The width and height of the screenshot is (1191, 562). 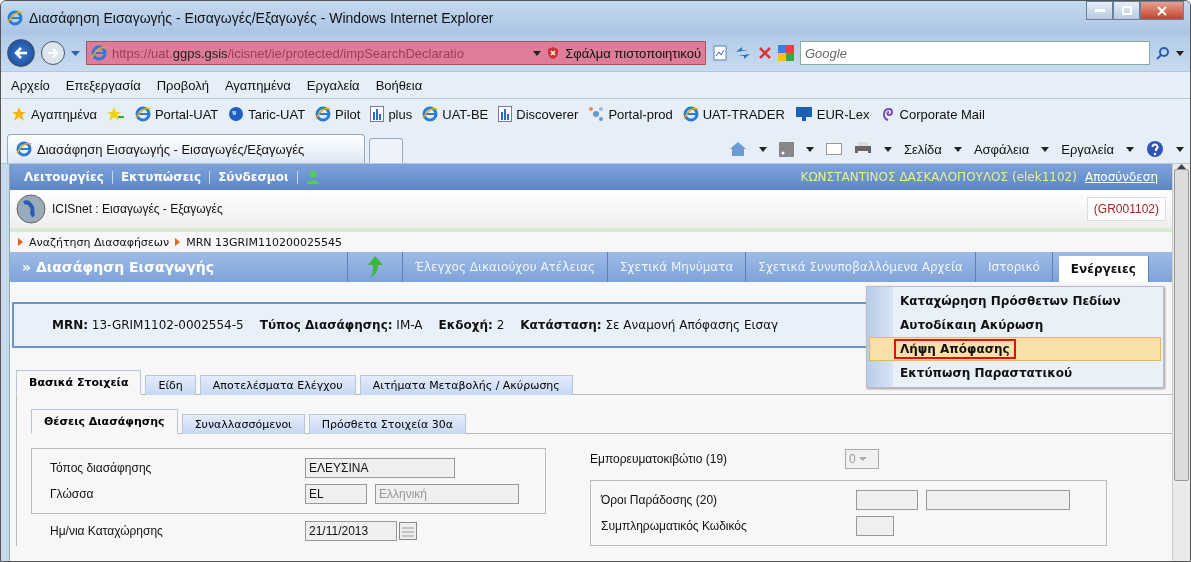 What do you see at coordinates (341, 325) in the screenshot?
I see `summary-field: Τύπος Διασάφησης: IM-A` at bounding box center [341, 325].